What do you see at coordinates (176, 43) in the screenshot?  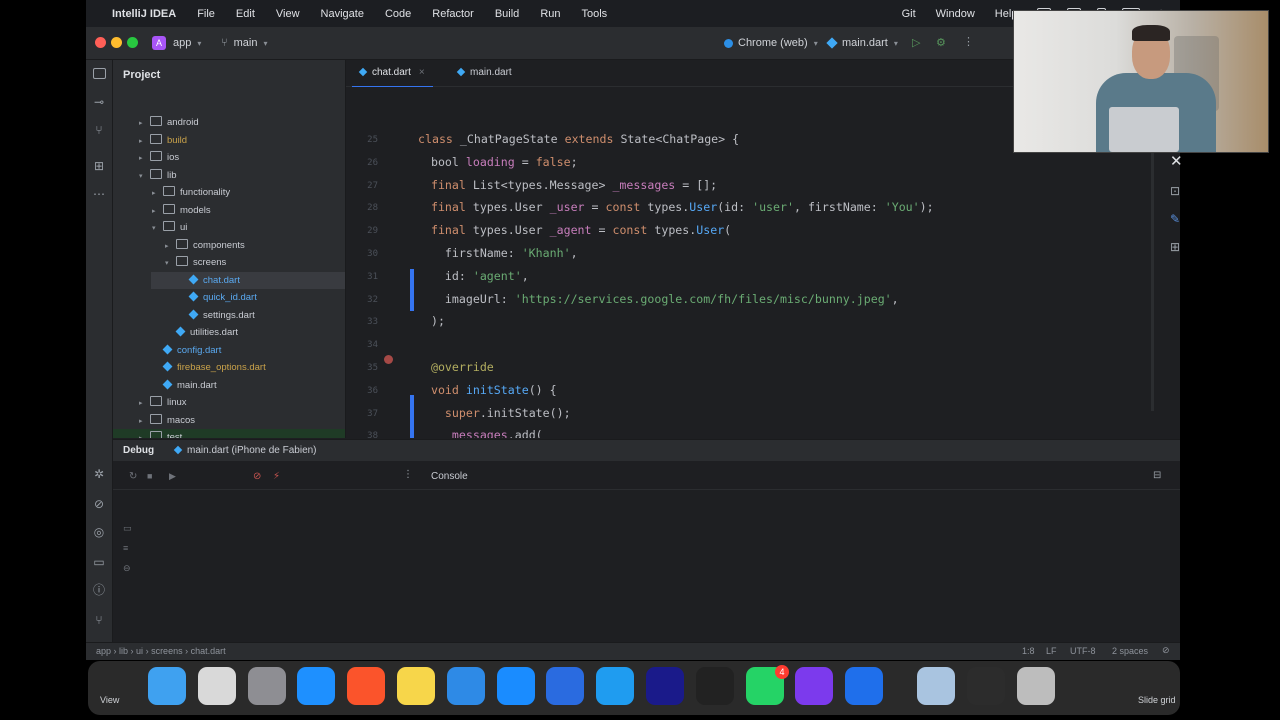 I see `project-selector: A app ▾` at bounding box center [176, 43].